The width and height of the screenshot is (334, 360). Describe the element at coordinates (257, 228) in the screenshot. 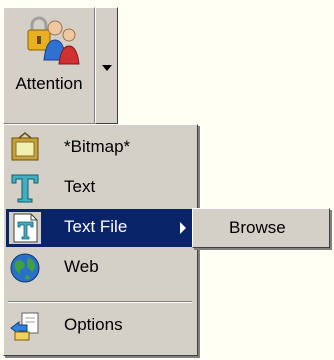

I see `submenu-item-browse: Browse` at that location.